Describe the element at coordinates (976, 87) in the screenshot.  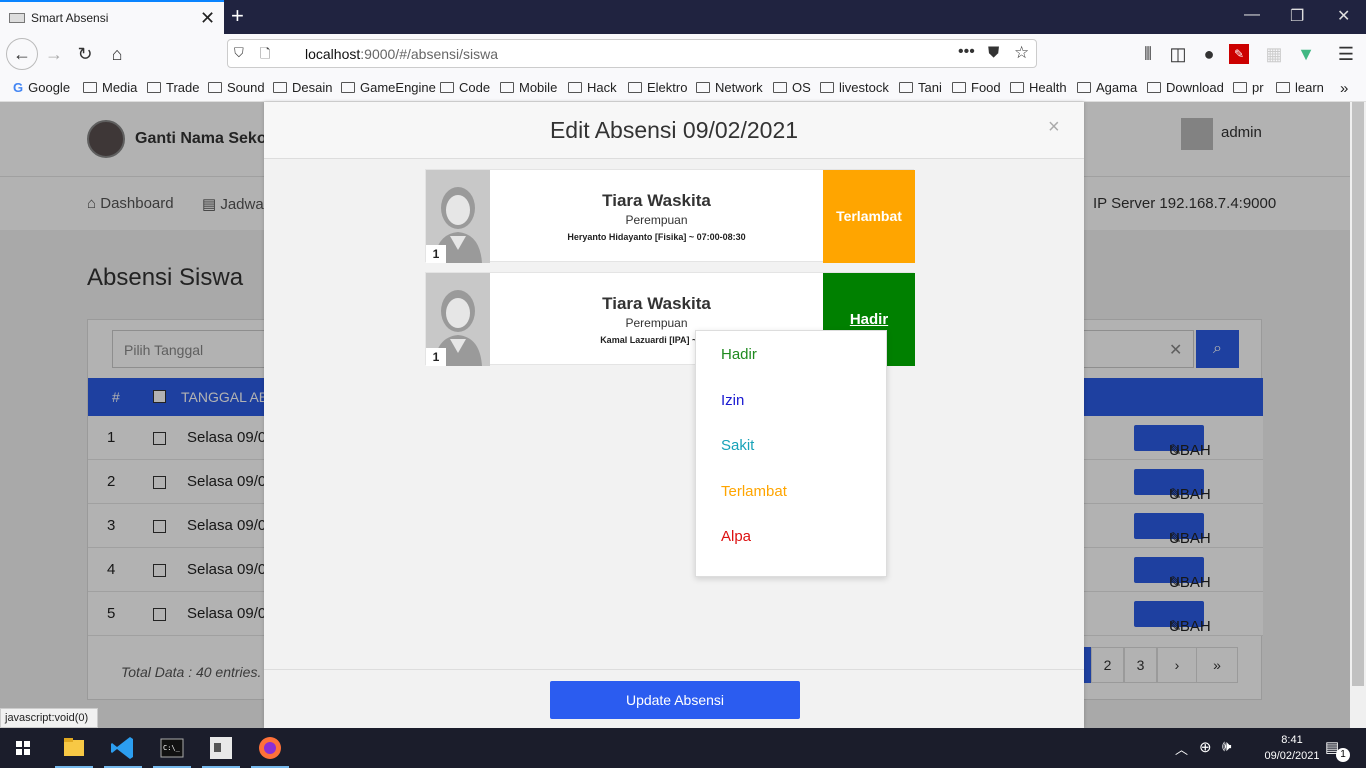
I see `bookmark-folder: Food` at that location.